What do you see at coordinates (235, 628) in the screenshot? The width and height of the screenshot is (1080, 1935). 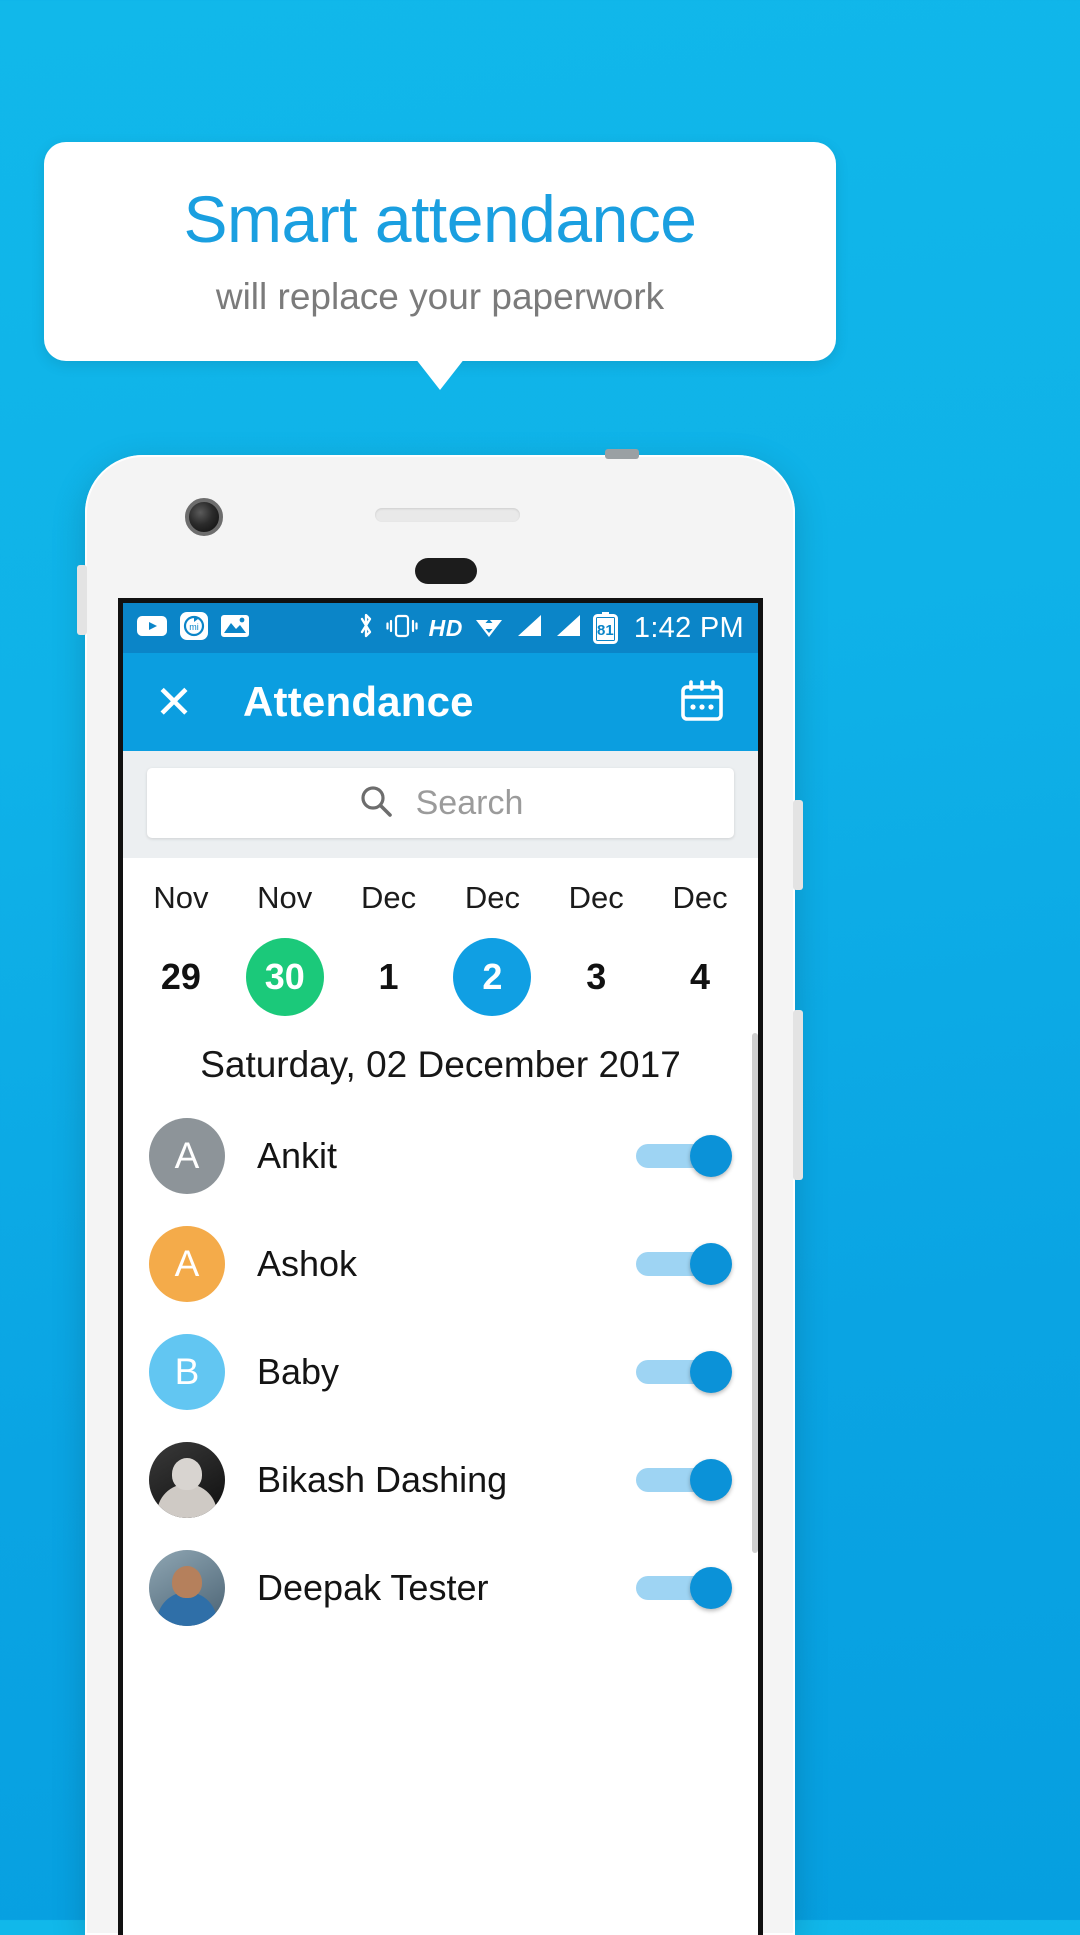 I see `gallery-image-icon` at bounding box center [235, 628].